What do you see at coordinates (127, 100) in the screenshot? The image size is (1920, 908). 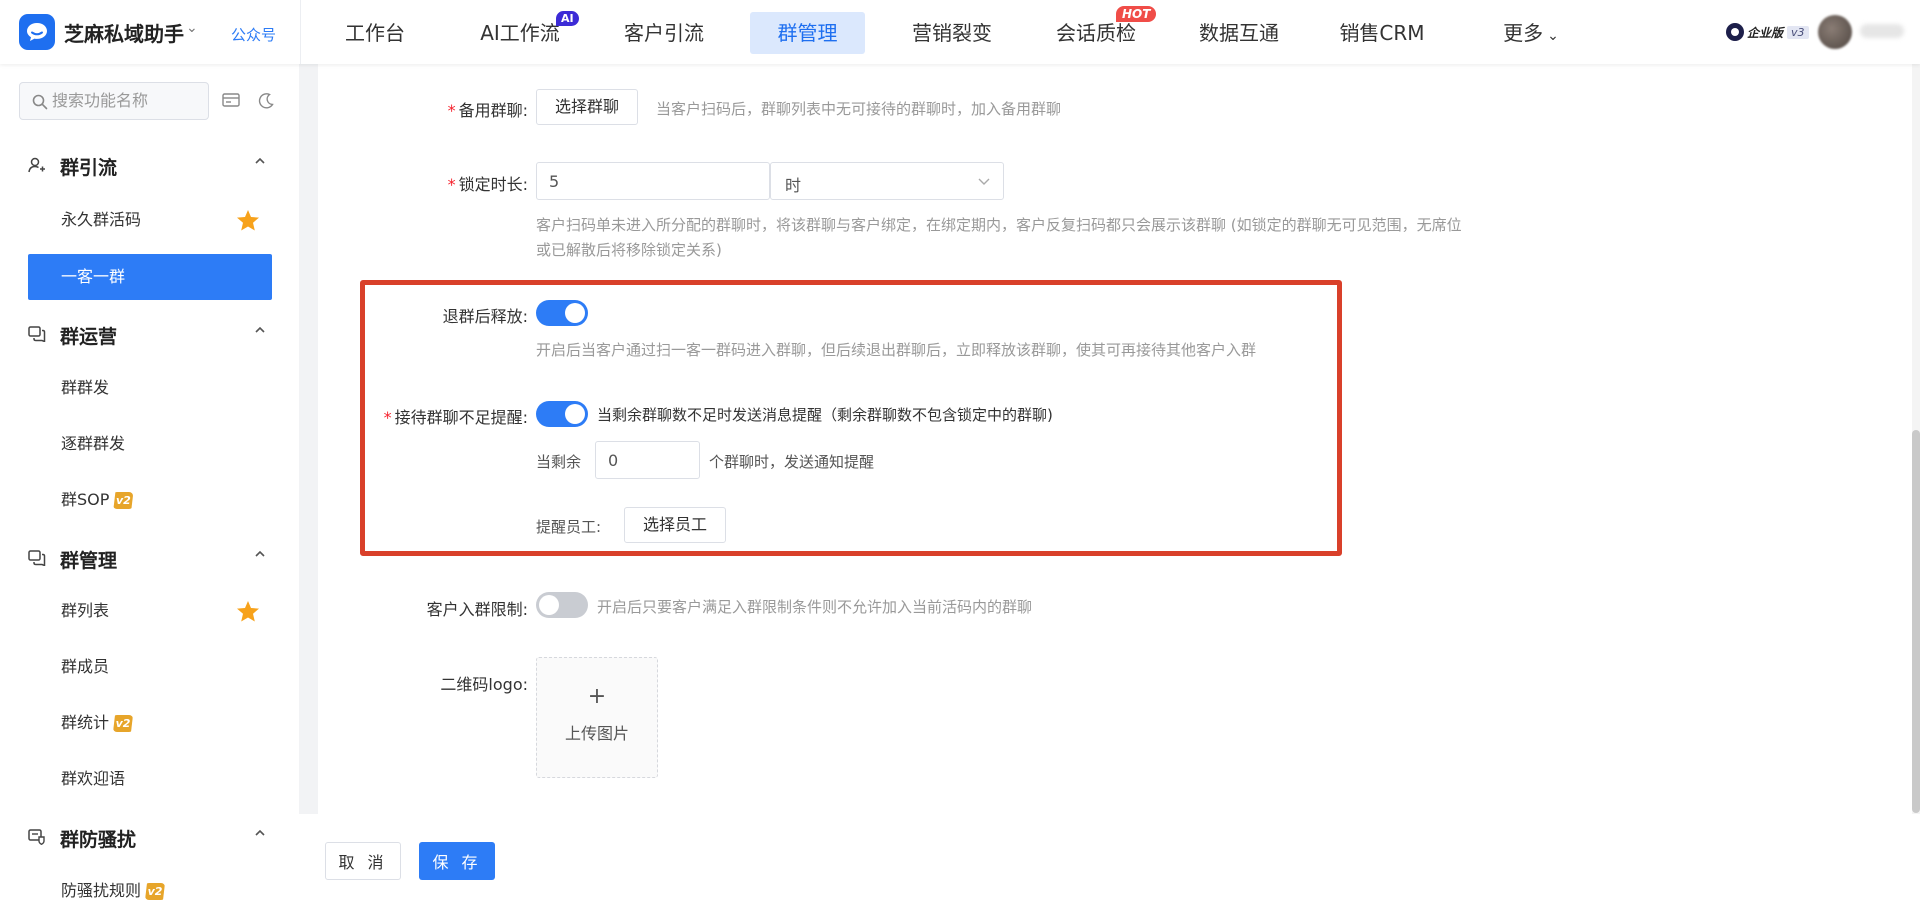 I see `search-input` at bounding box center [127, 100].